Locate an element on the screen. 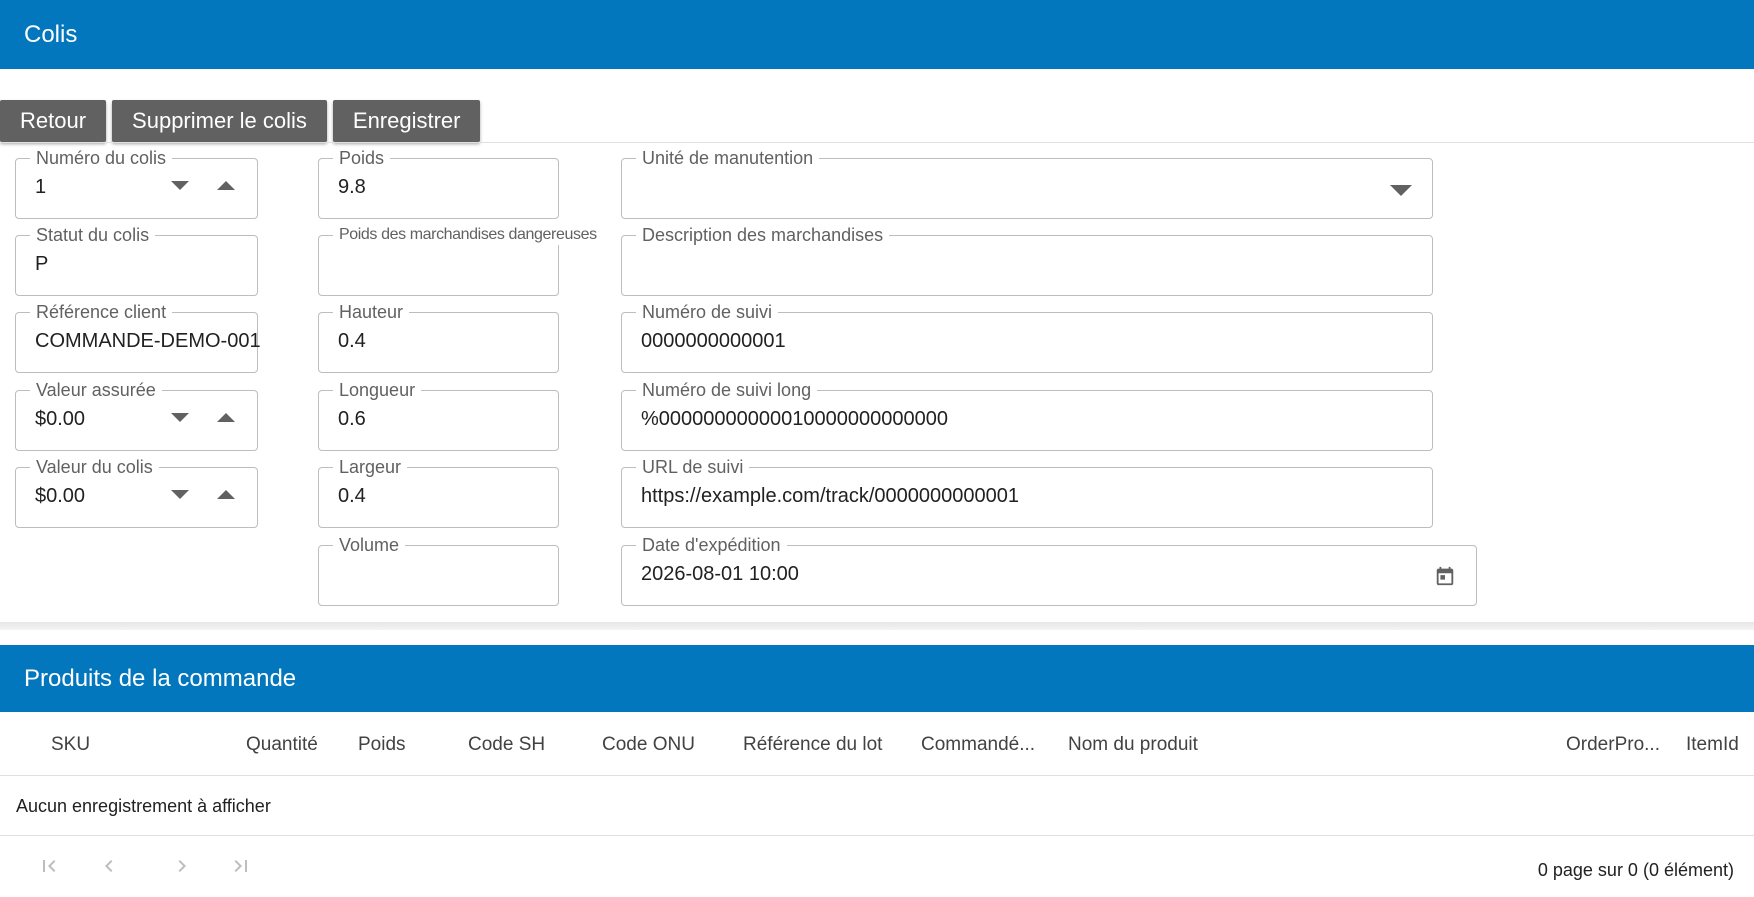 The image size is (1754, 897). field-label: Poids des marchandises dangereuses is located at coordinates (468, 235).